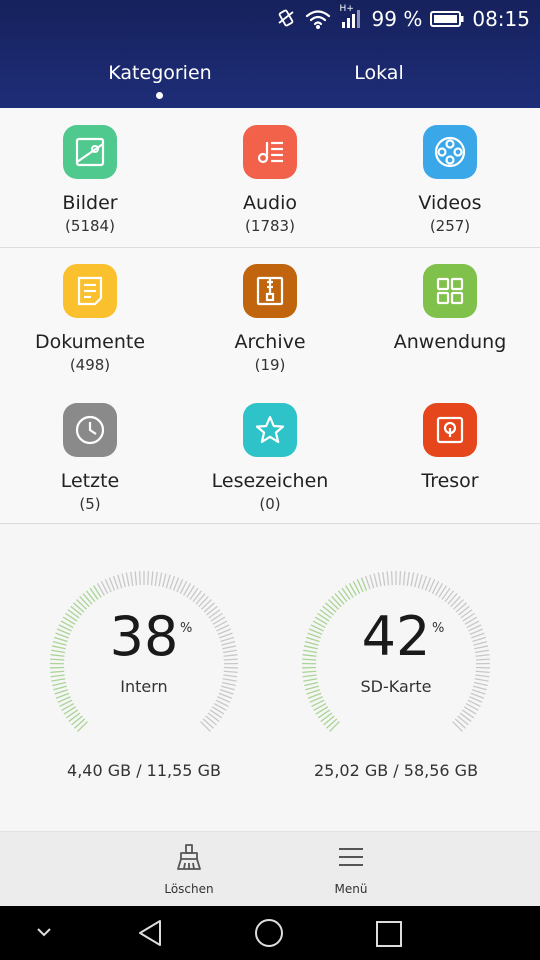  I want to click on safe-icon, so click(450, 430).